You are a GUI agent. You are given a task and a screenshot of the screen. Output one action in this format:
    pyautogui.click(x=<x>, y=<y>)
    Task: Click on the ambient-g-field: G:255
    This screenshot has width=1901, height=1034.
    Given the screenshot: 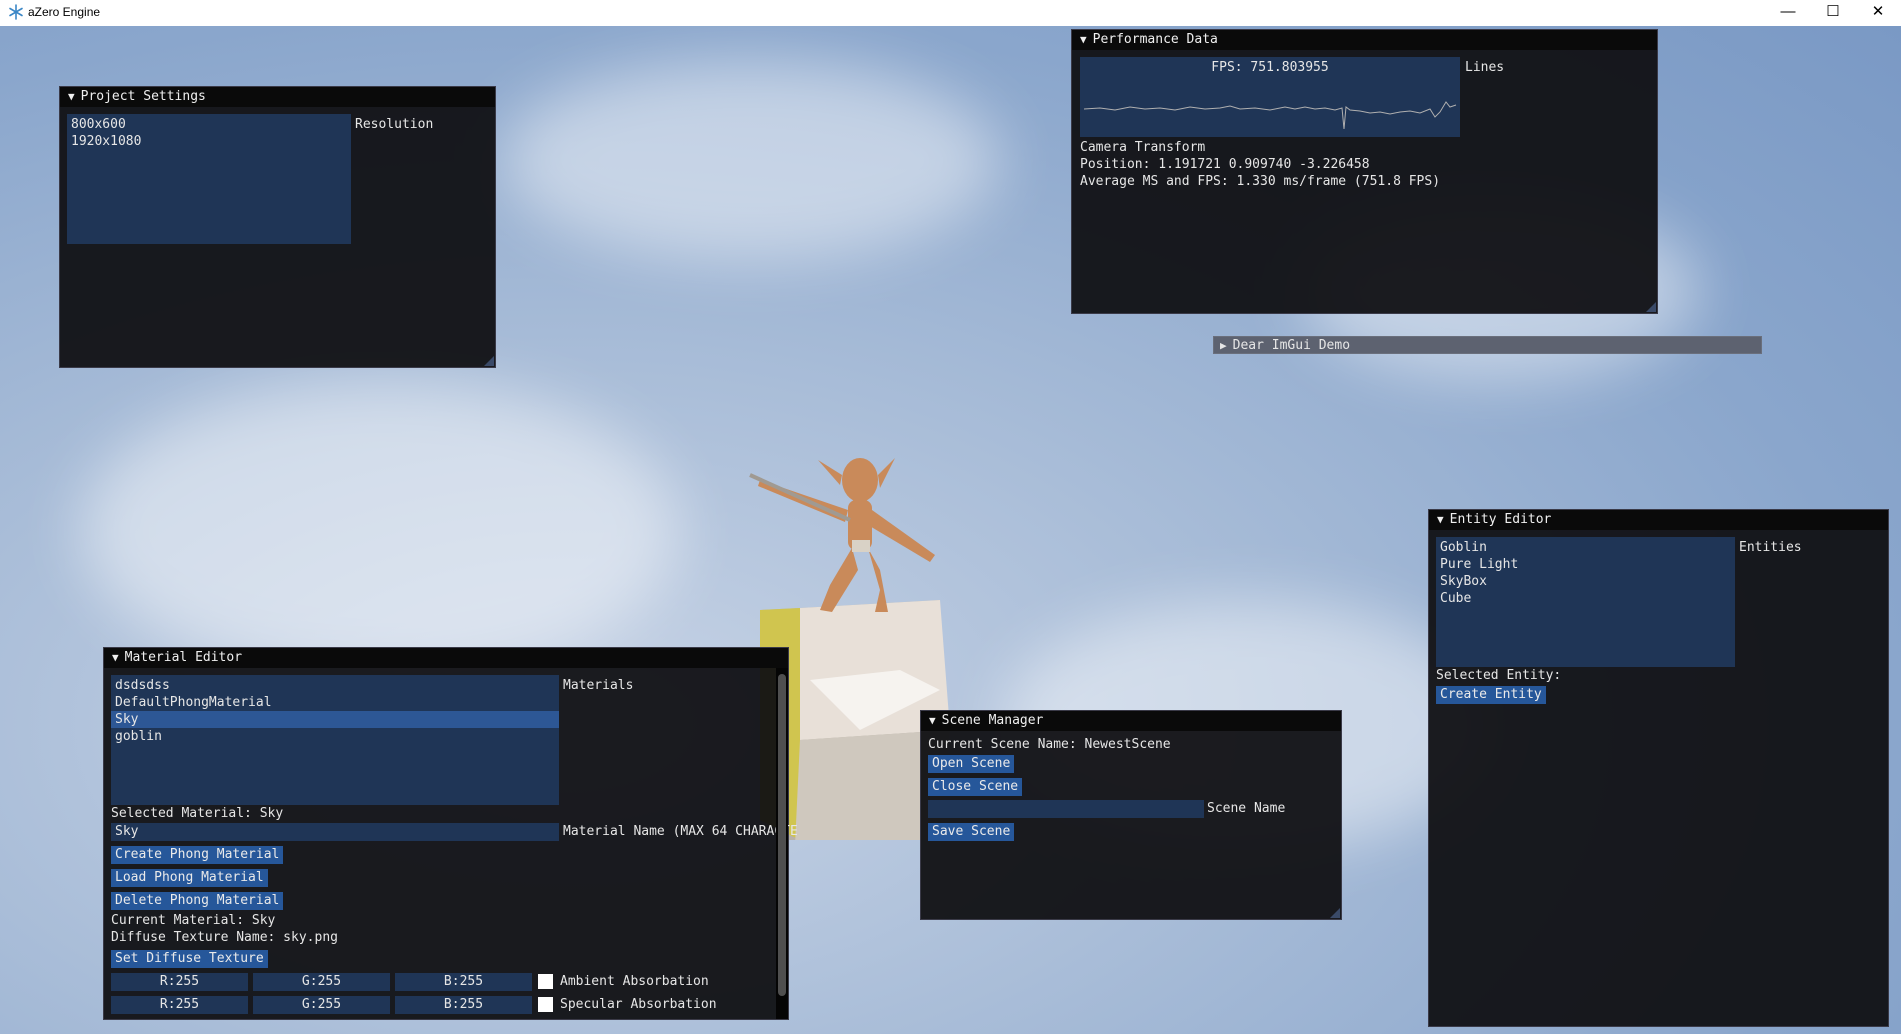 What is the action you would take?
    pyautogui.click(x=321, y=982)
    